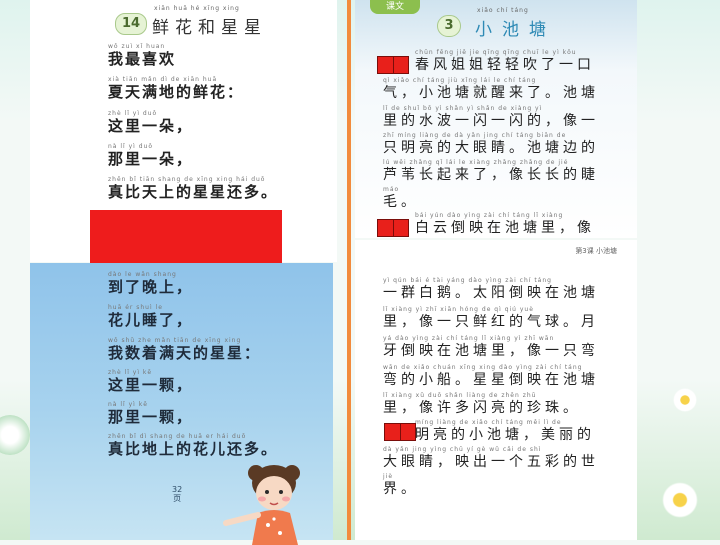 This screenshot has width=720, height=545. What do you see at coordinates (349, 270) in the screenshot?
I see `panel-separator` at bounding box center [349, 270].